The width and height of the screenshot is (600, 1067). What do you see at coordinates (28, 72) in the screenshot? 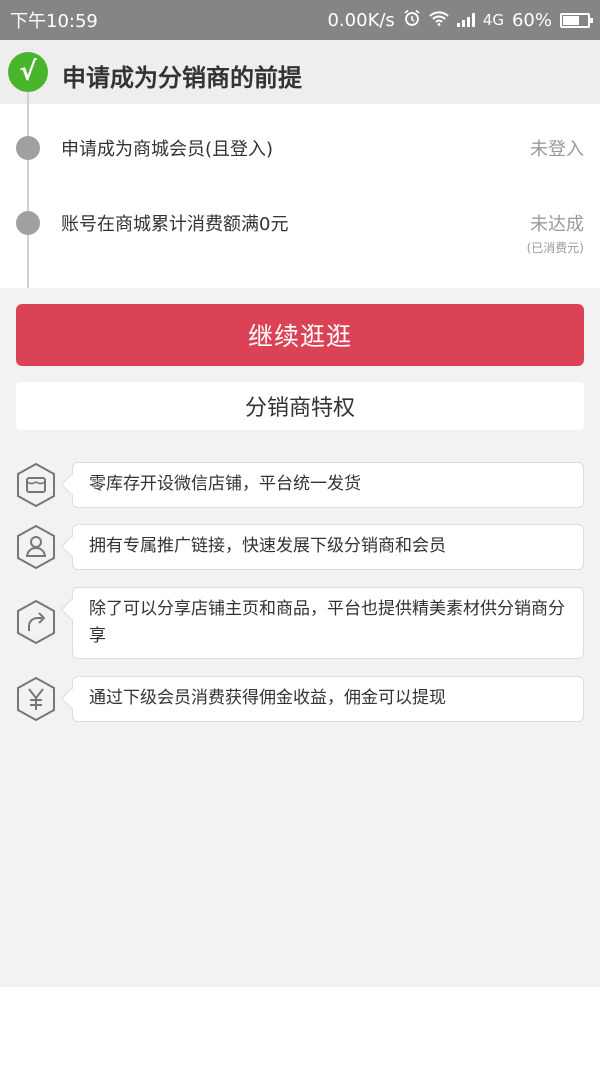
I see `check-icon: √` at bounding box center [28, 72].